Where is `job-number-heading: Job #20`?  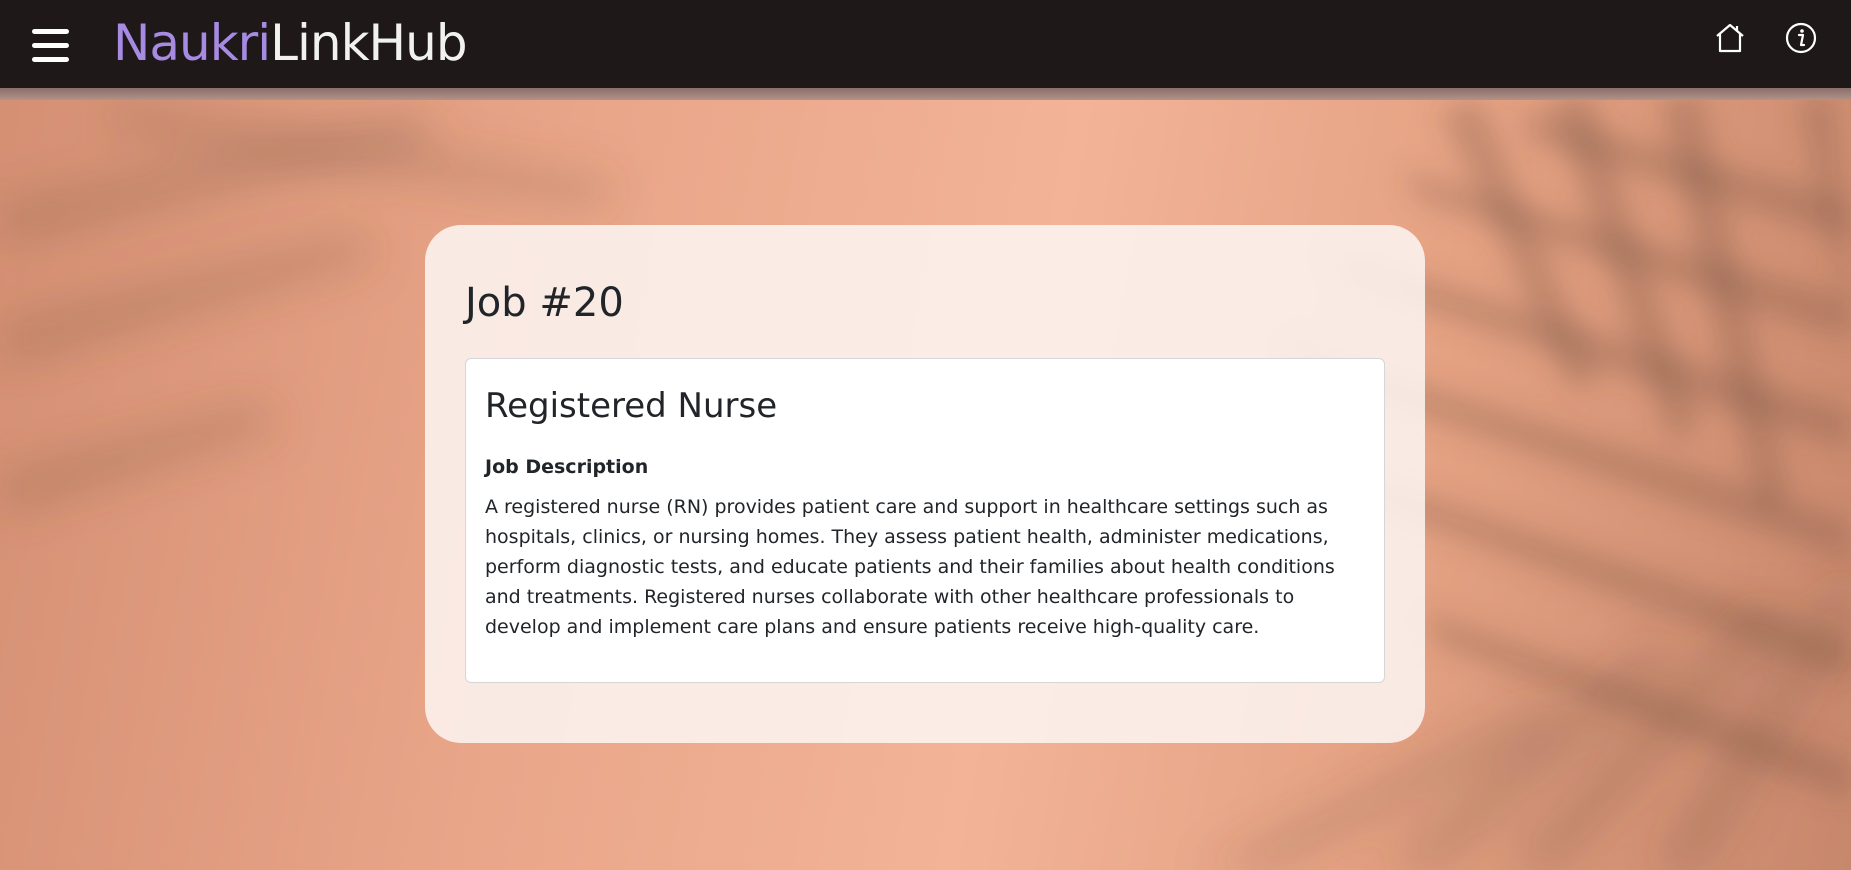
job-number-heading: Job #20 is located at coordinates (544, 303).